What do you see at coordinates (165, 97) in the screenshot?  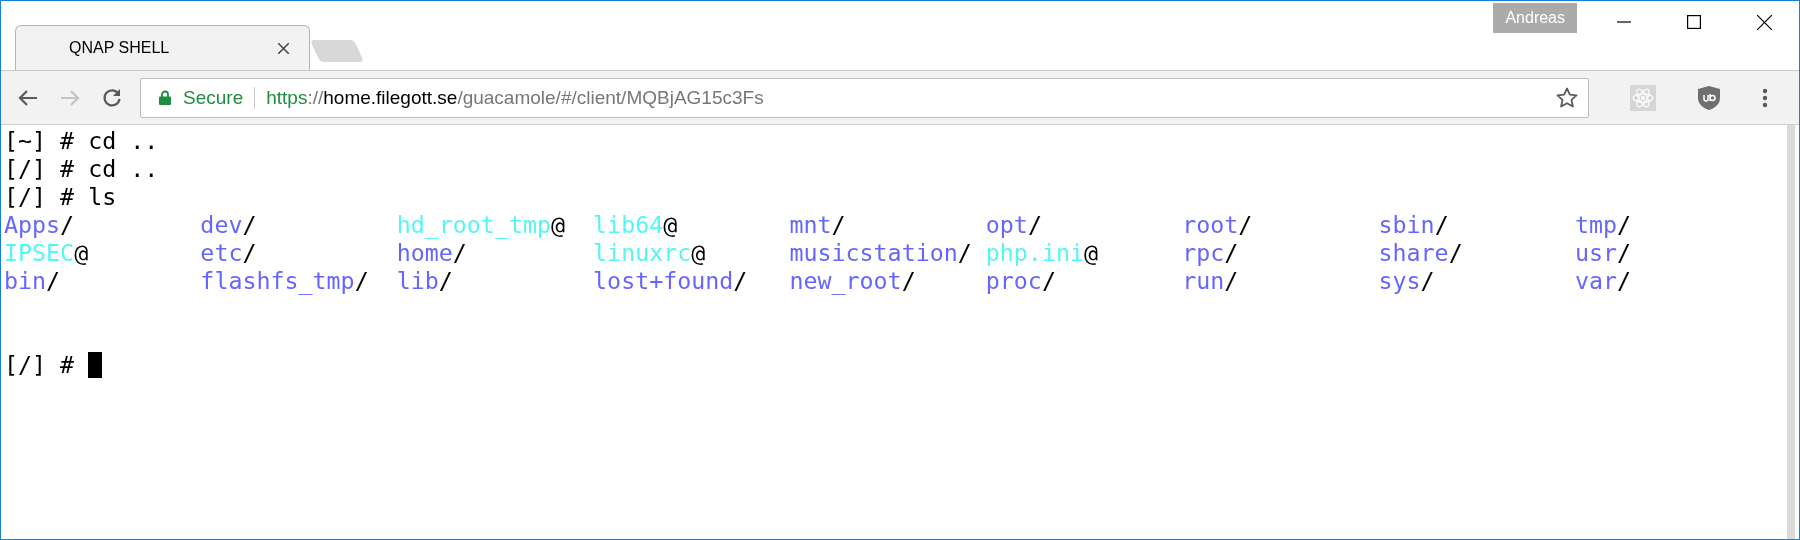 I see `lock-icon` at bounding box center [165, 97].